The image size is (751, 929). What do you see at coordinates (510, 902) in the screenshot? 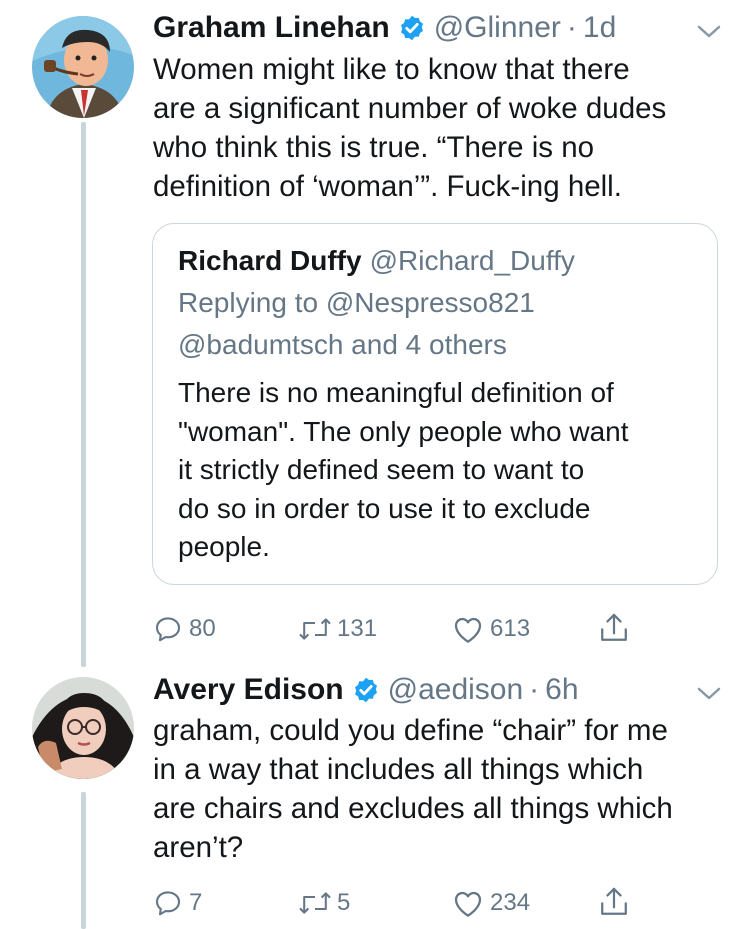
I see `like-count: 234` at bounding box center [510, 902].